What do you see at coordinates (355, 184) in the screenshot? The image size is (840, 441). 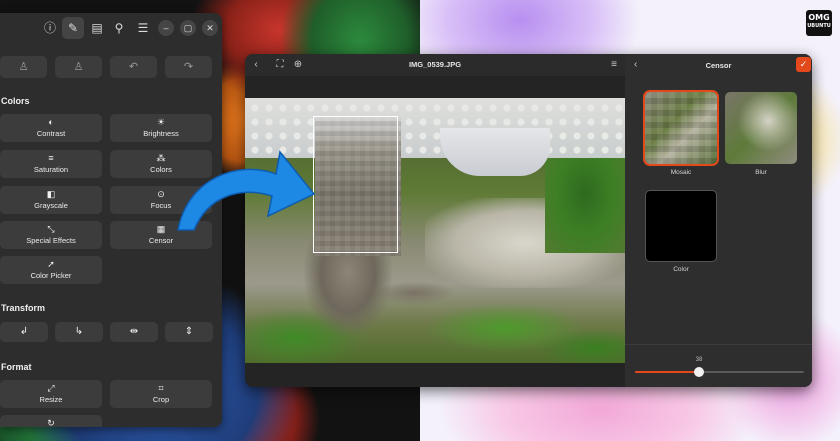 I see `censor-selection-box` at bounding box center [355, 184].